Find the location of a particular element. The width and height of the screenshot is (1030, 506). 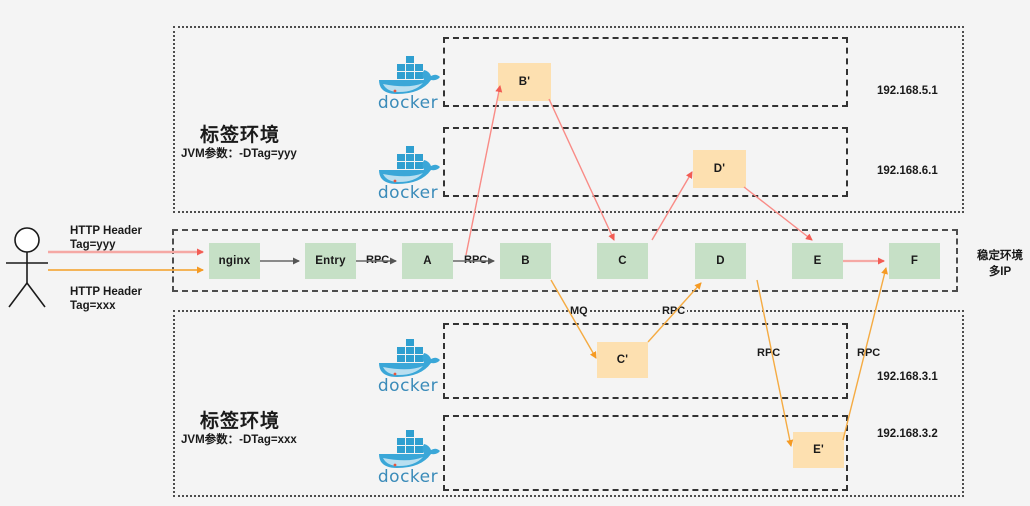

ip-label-192-168-5-1: 192.168.5.1 is located at coordinates (907, 91).